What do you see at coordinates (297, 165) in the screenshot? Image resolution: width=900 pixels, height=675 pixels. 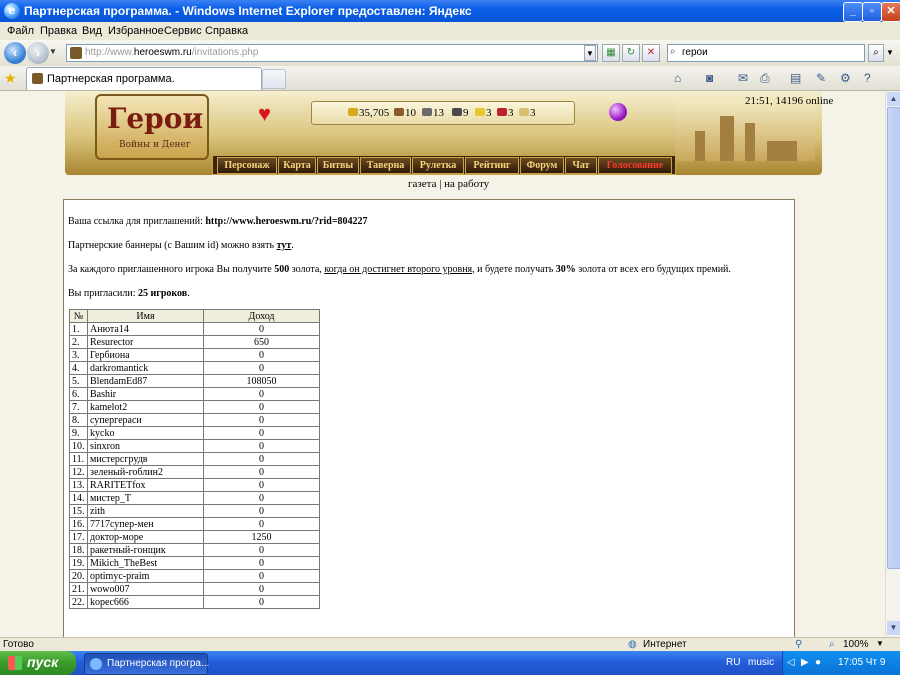 I see `nav-map: Карта` at bounding box center [297, 165].